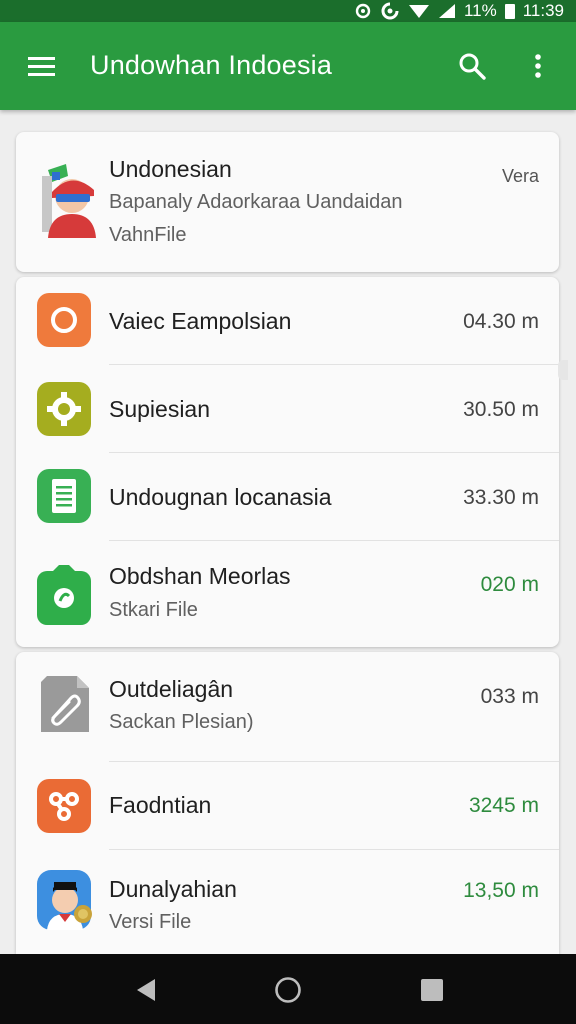  Describe the element at coordinates (64, 409) in the screenshot. I see `gear-icon` at that location.